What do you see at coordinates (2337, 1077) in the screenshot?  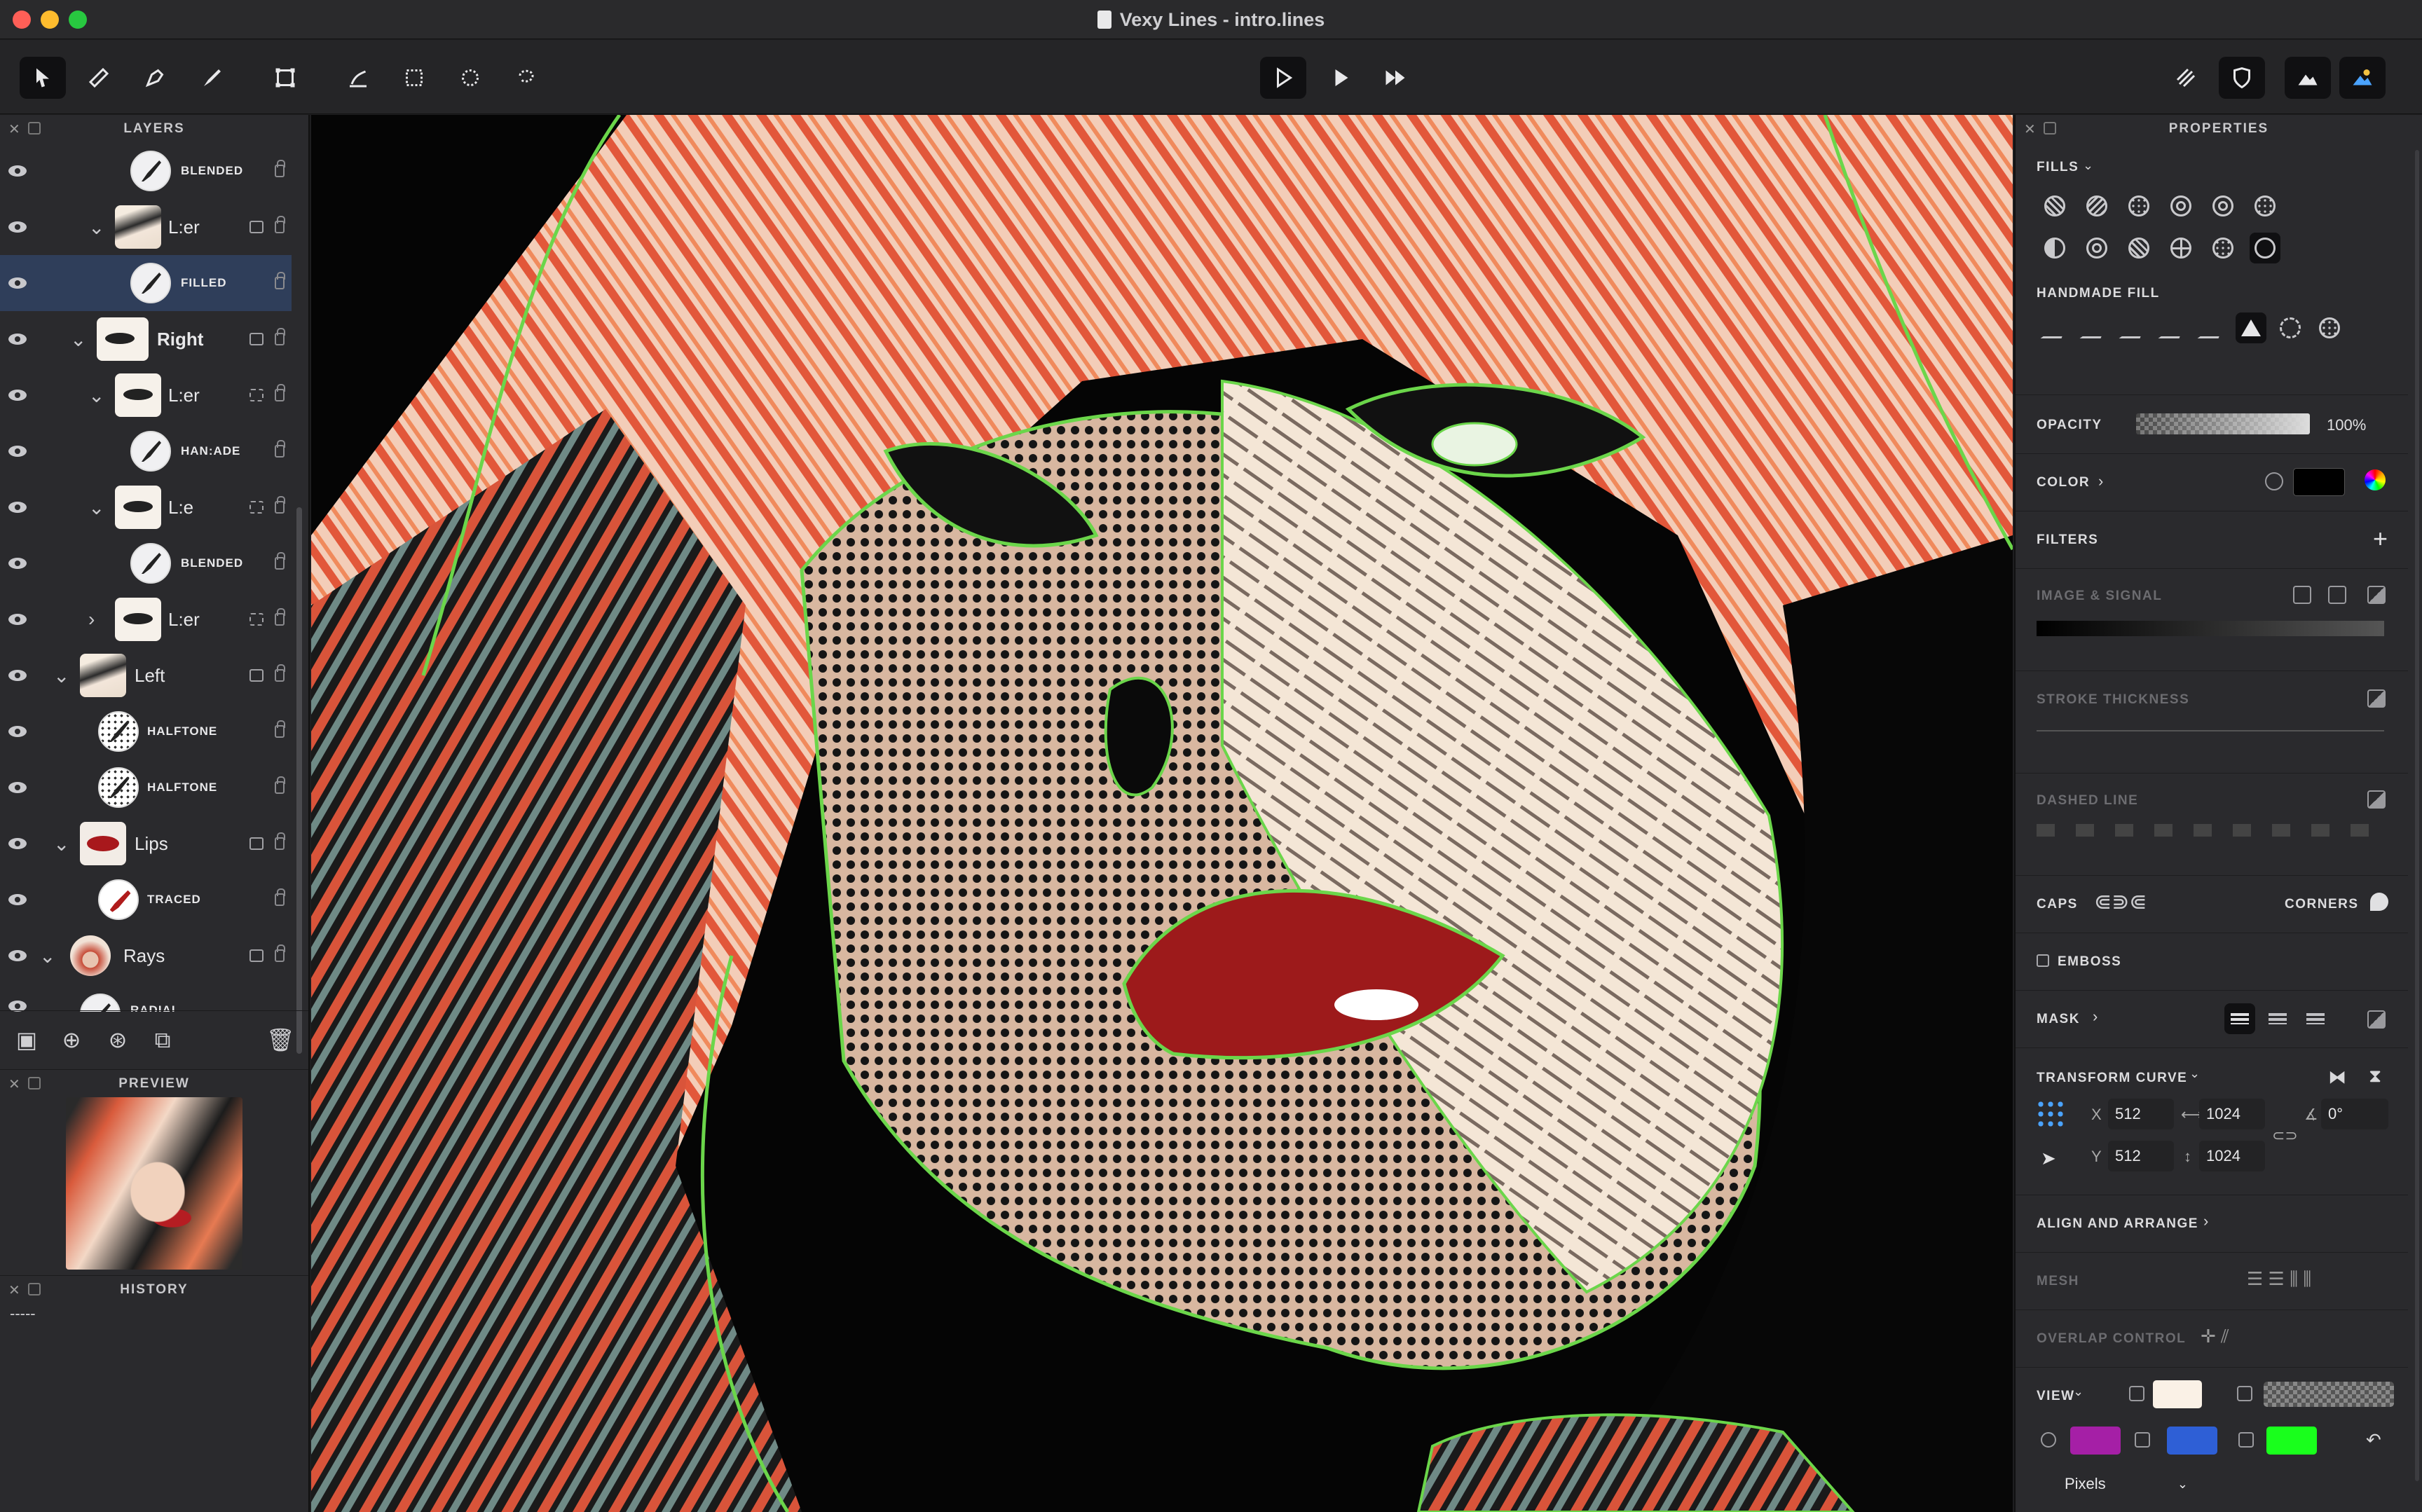 I see `flip-horizontal-icon: ⧓` at bounding box center [2337, 1077].